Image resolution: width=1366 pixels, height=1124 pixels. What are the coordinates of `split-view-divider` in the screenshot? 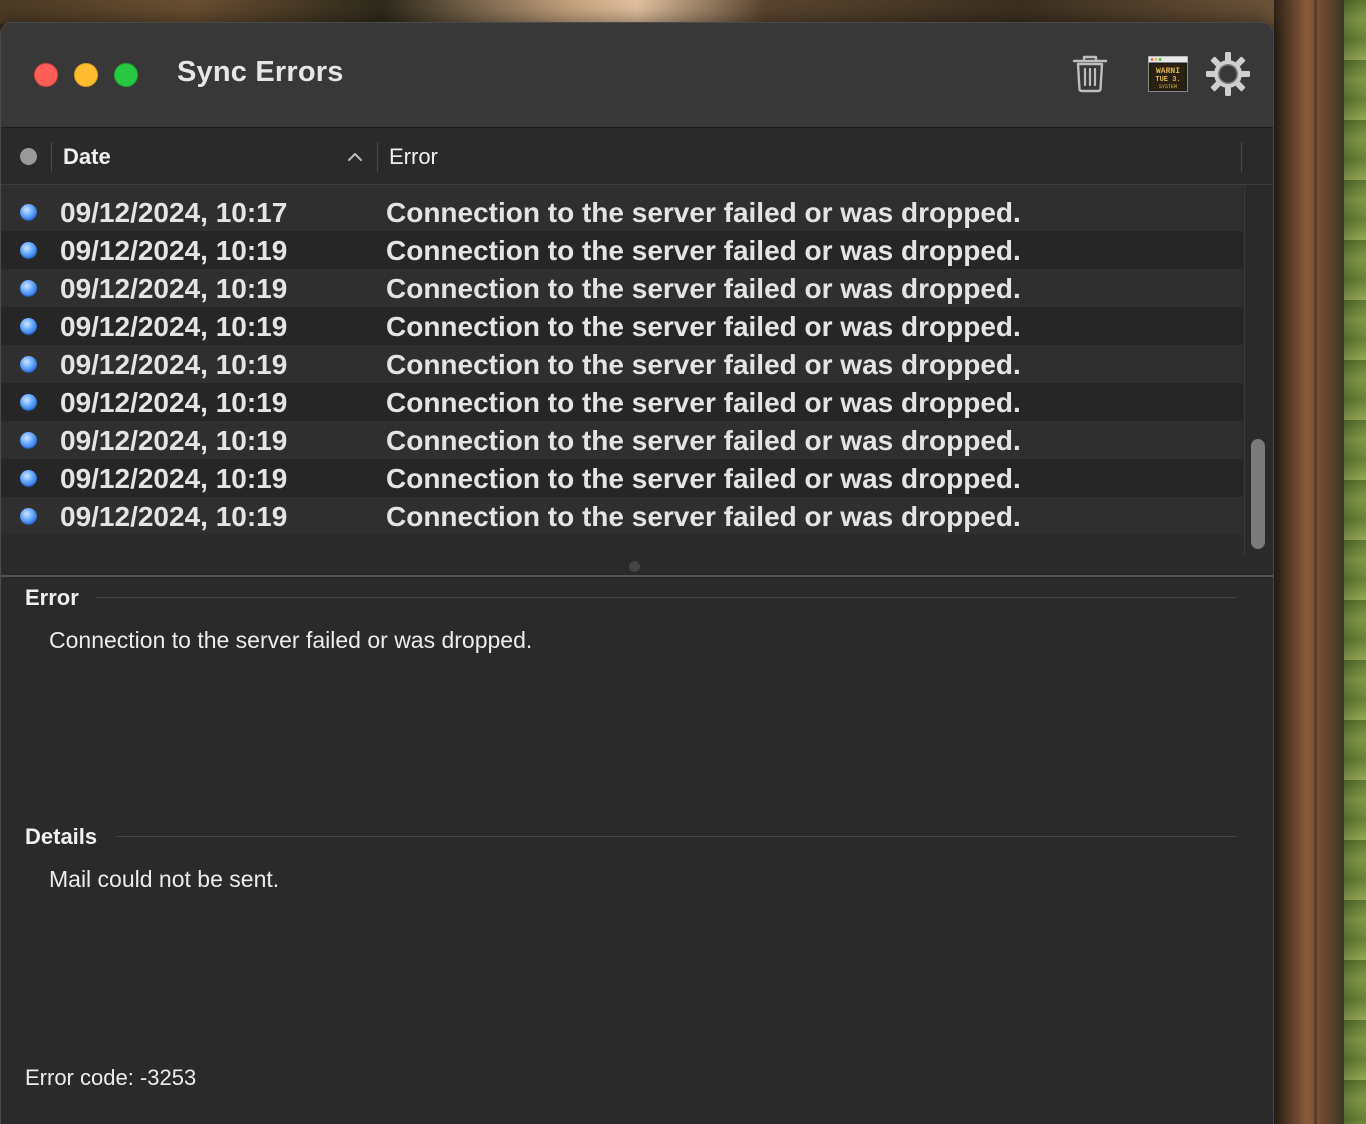 It's located at (637, 566).